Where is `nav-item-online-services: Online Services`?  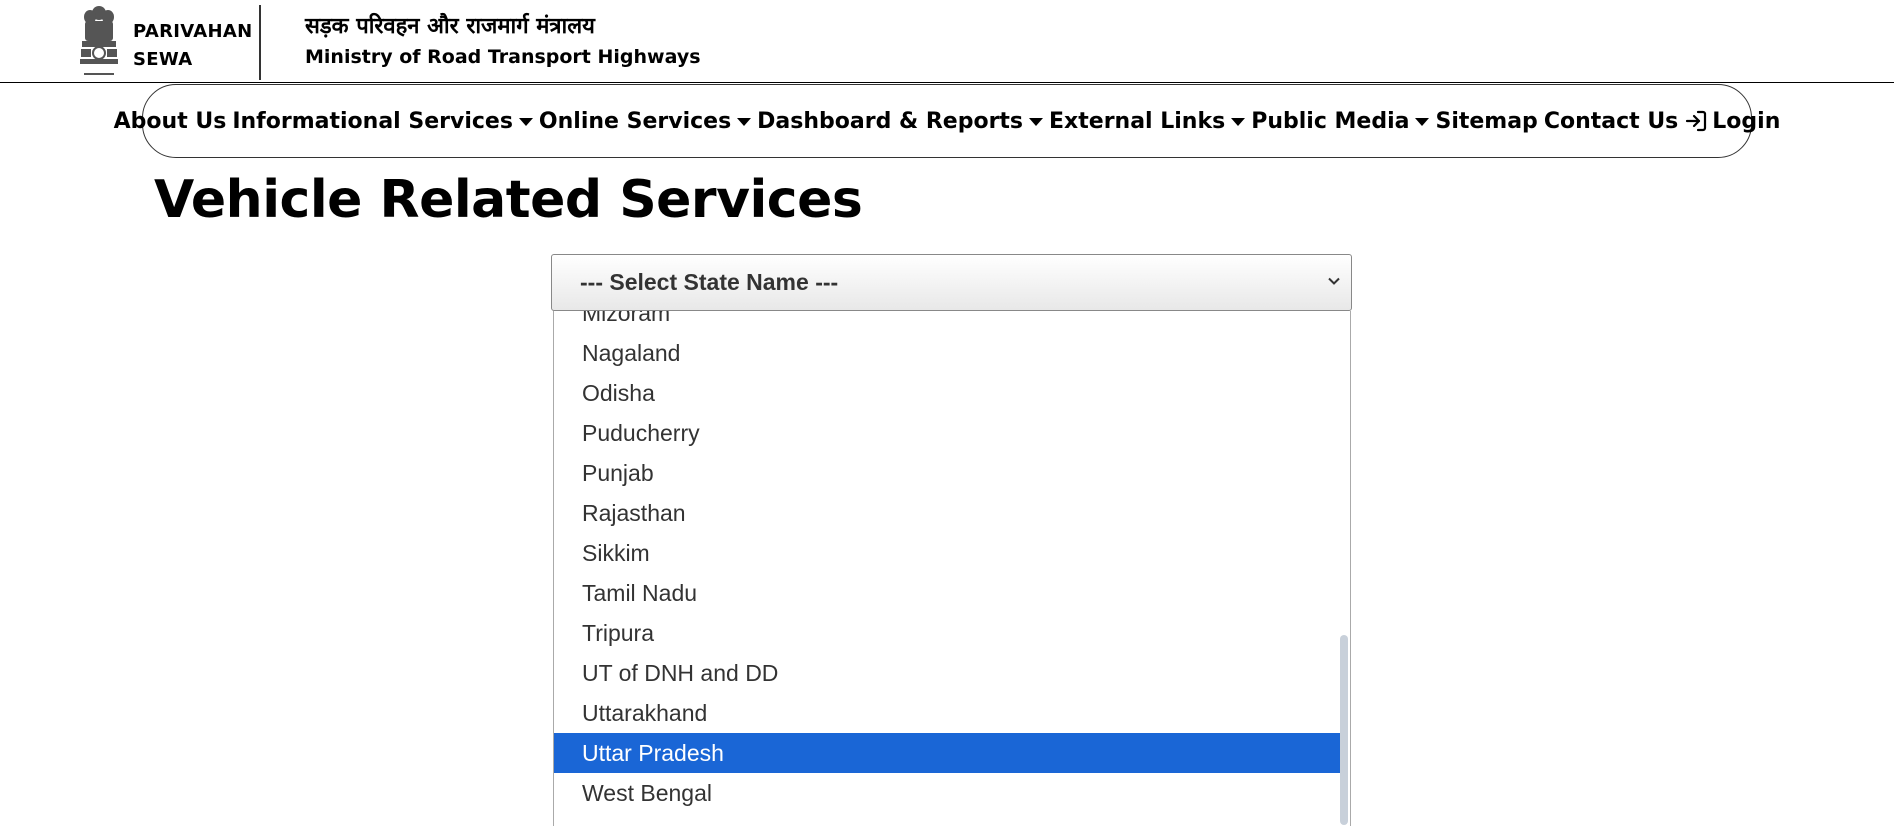 nav-item-online-services: Online Services is located at coordinates (645, 121).